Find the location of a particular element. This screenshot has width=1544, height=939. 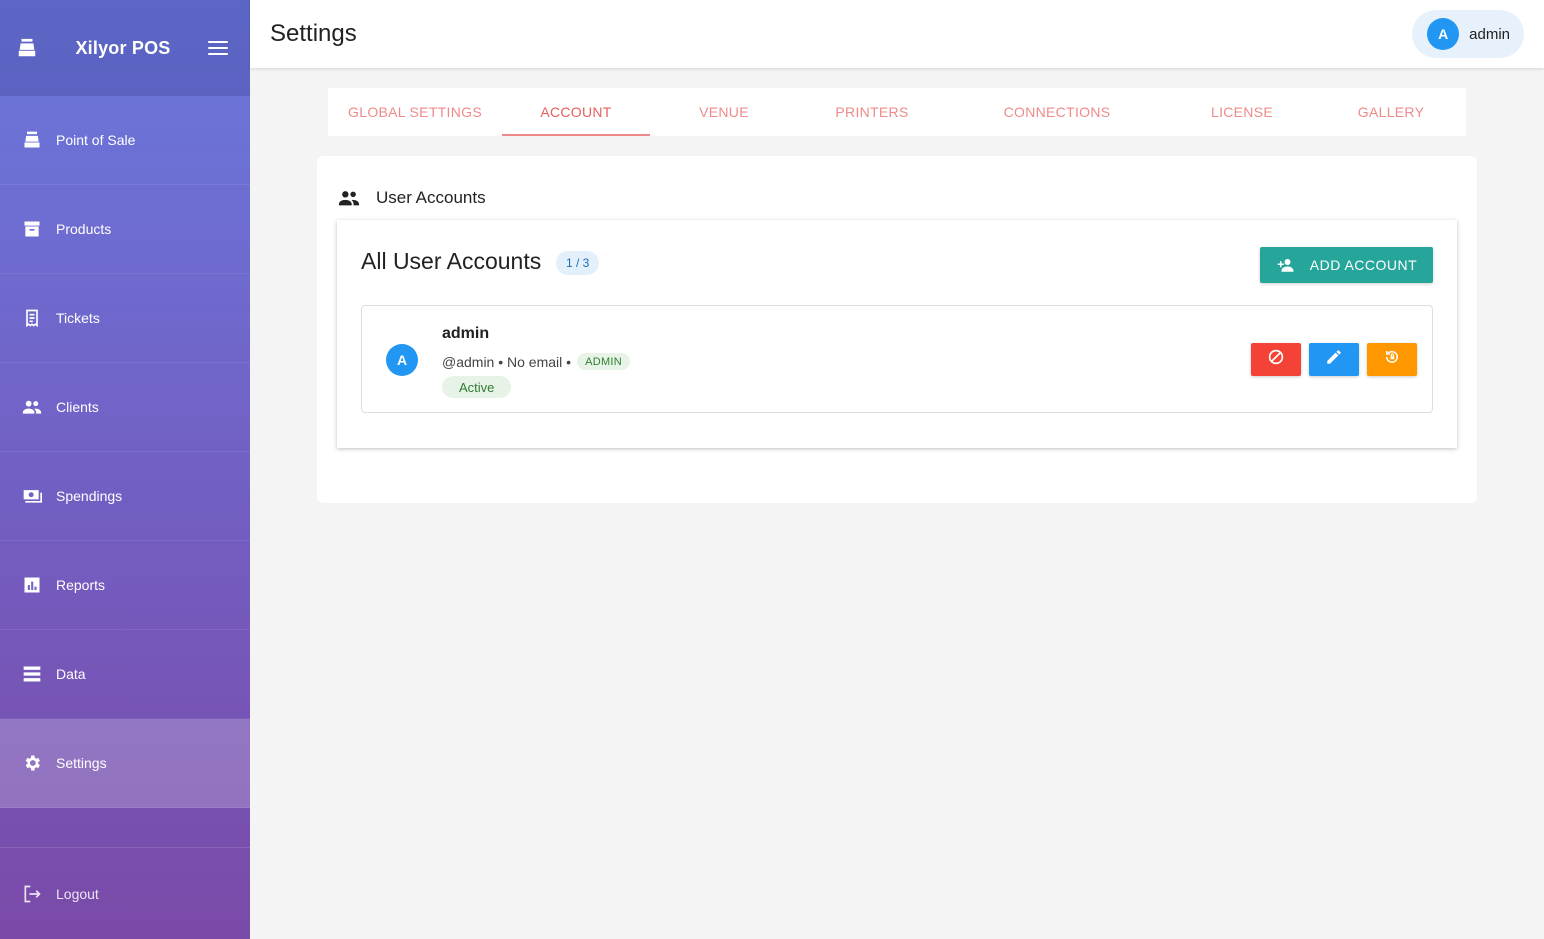

disable-account-button is located at coordinates (1276, 359).